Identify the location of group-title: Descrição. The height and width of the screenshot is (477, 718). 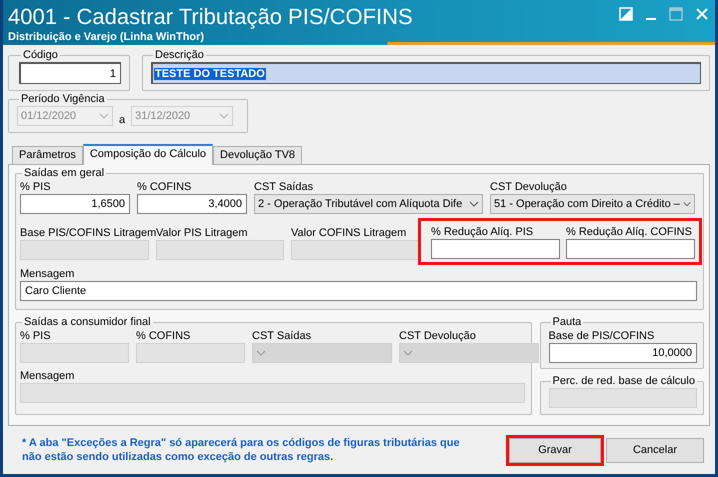
(179, 55).